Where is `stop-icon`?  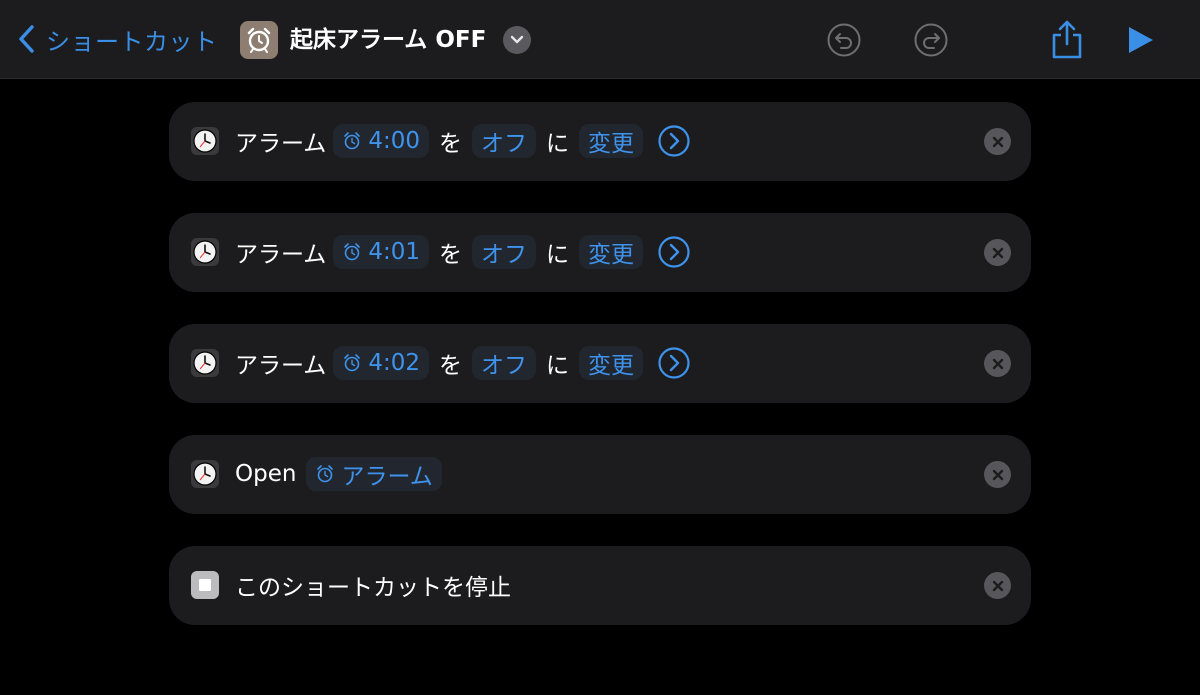 stop-icon is located at coordinates (205, 585).